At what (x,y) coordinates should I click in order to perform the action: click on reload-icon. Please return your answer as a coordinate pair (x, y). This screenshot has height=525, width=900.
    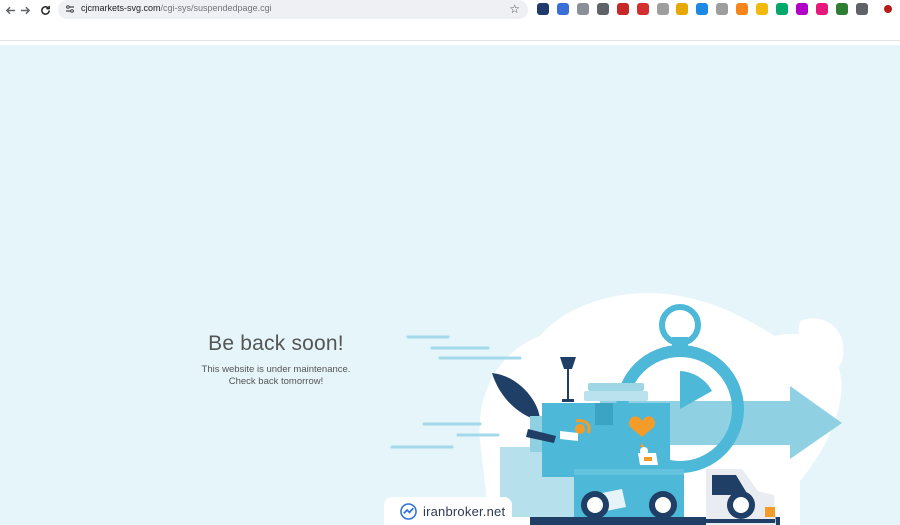
    Looking at the image, I should click on (45, 10).